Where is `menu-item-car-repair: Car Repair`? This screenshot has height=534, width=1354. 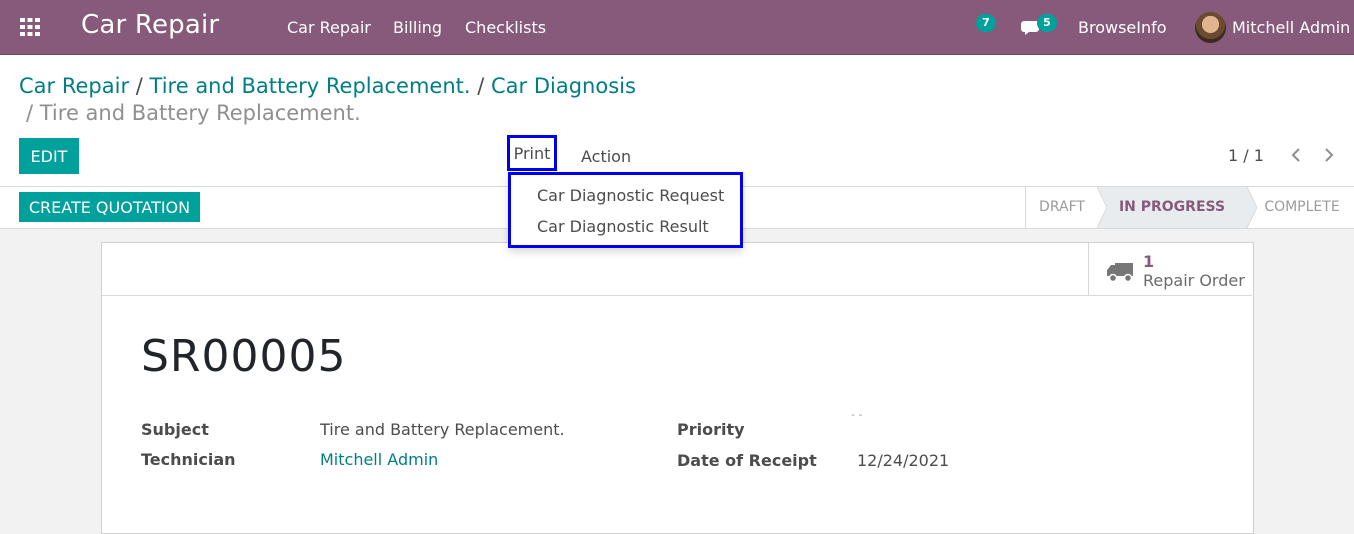
menu-item-car-repair: Car Repair is located at coordinates (329, 27).